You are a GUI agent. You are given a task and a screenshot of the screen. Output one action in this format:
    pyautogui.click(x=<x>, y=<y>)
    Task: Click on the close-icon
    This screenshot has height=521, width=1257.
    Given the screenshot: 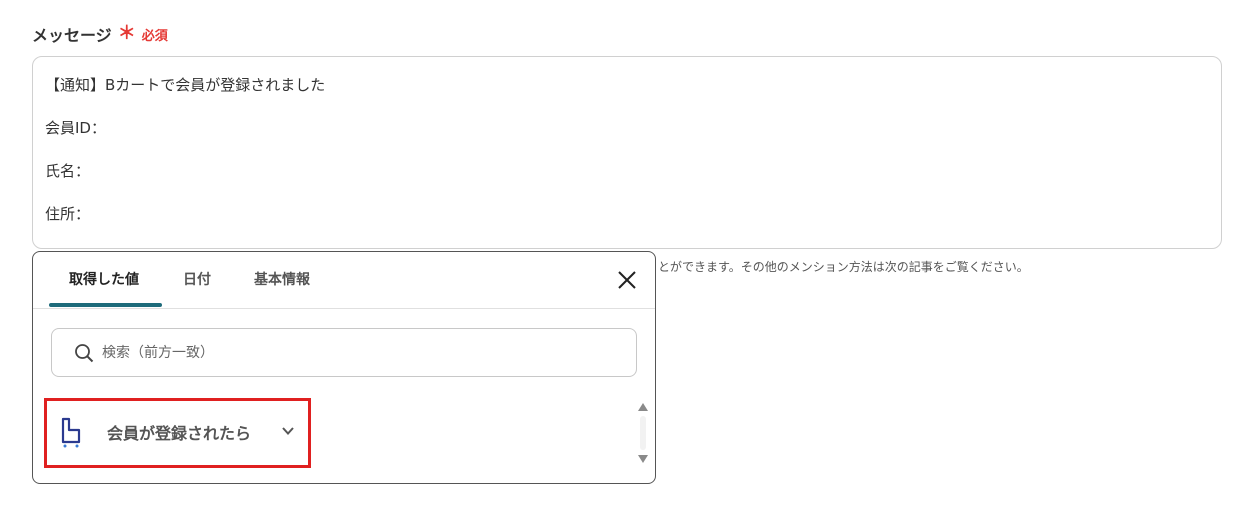 What is the action you would take?
    pyautogui.click(x=627, y=280)
    